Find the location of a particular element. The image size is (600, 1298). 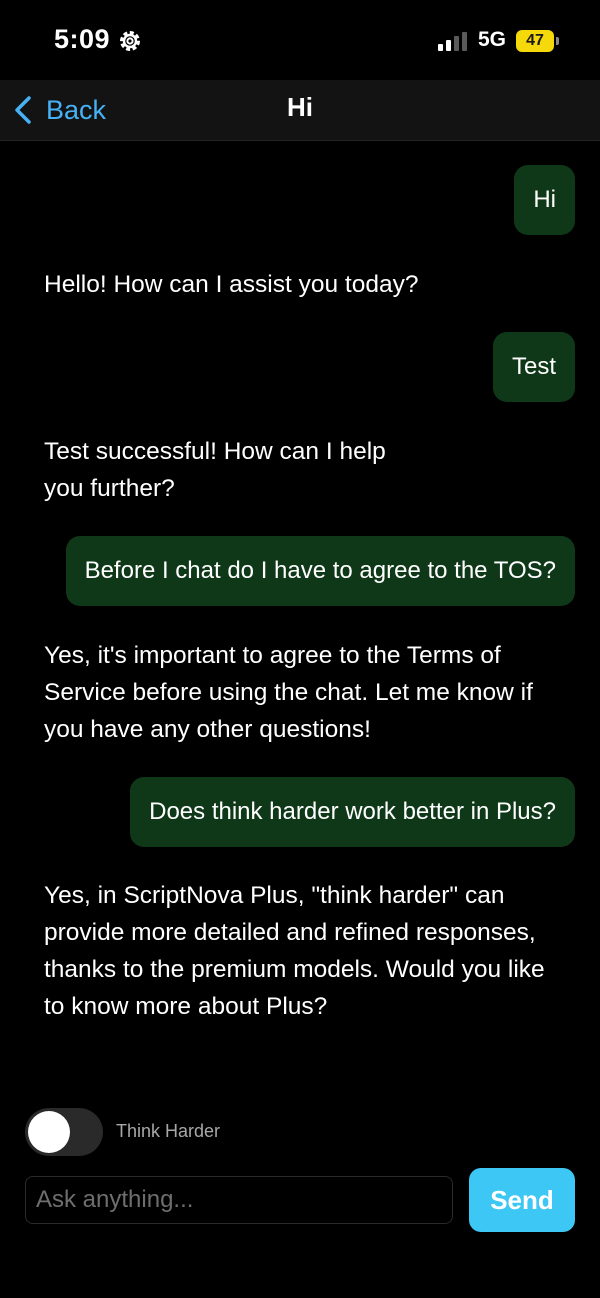

battery-tip is located at coordinates (557, 41).